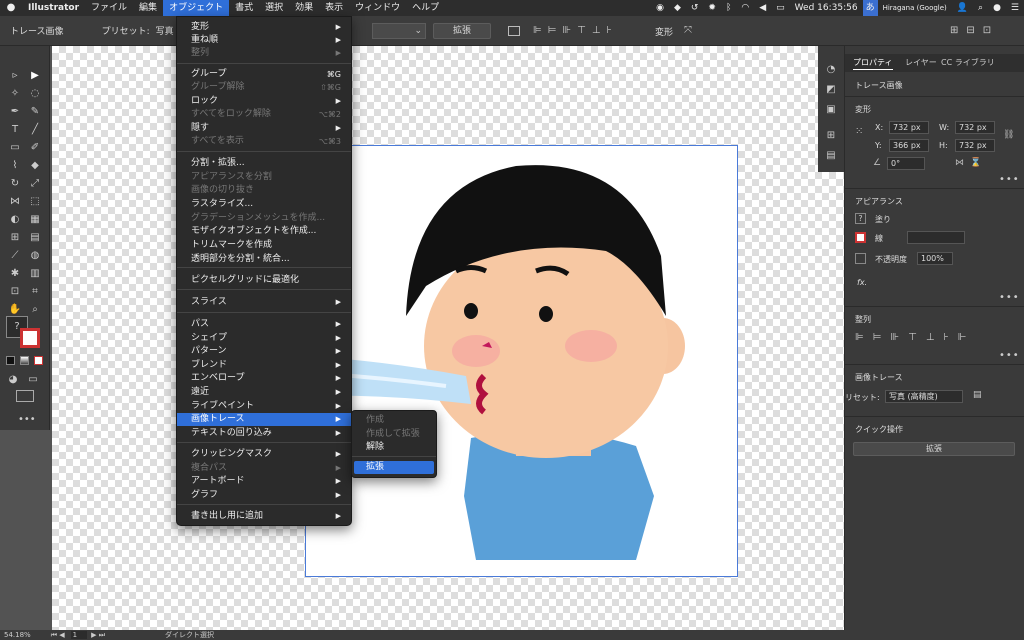 The height and width of the screenshot is (640, 1024). Describe the element at coordinates (264, 280) in the screenshot. I see `object-menu-item: ピクセルグリッドに最適化` at that location.